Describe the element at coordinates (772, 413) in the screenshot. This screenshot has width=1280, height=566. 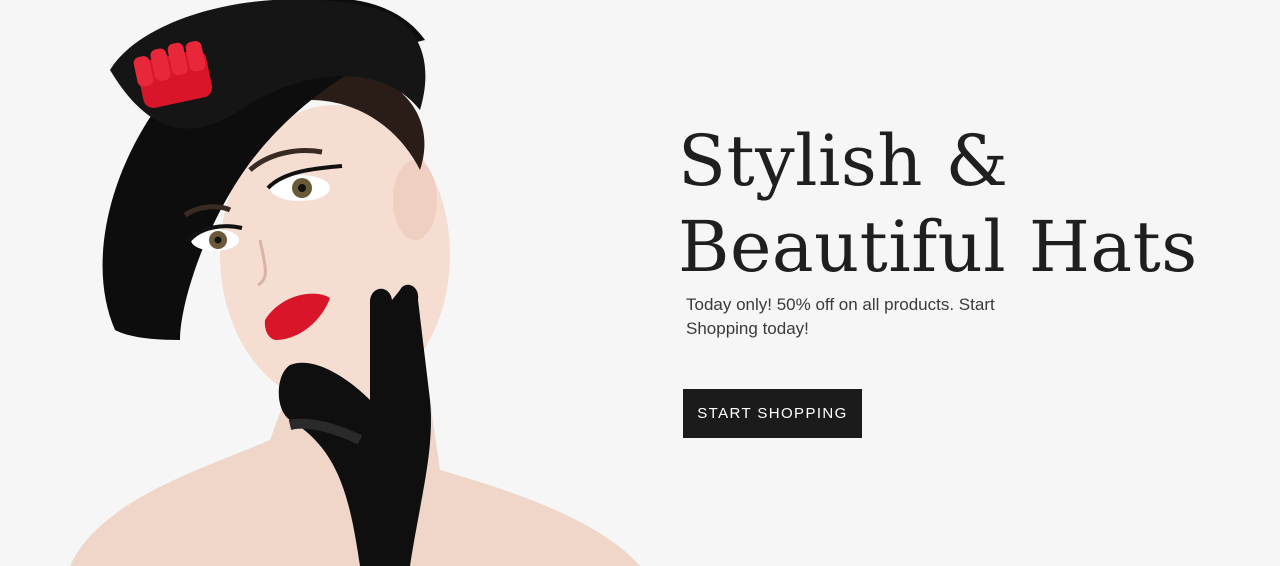
I see `start-shopping-button: START SHOPPING` at that location.